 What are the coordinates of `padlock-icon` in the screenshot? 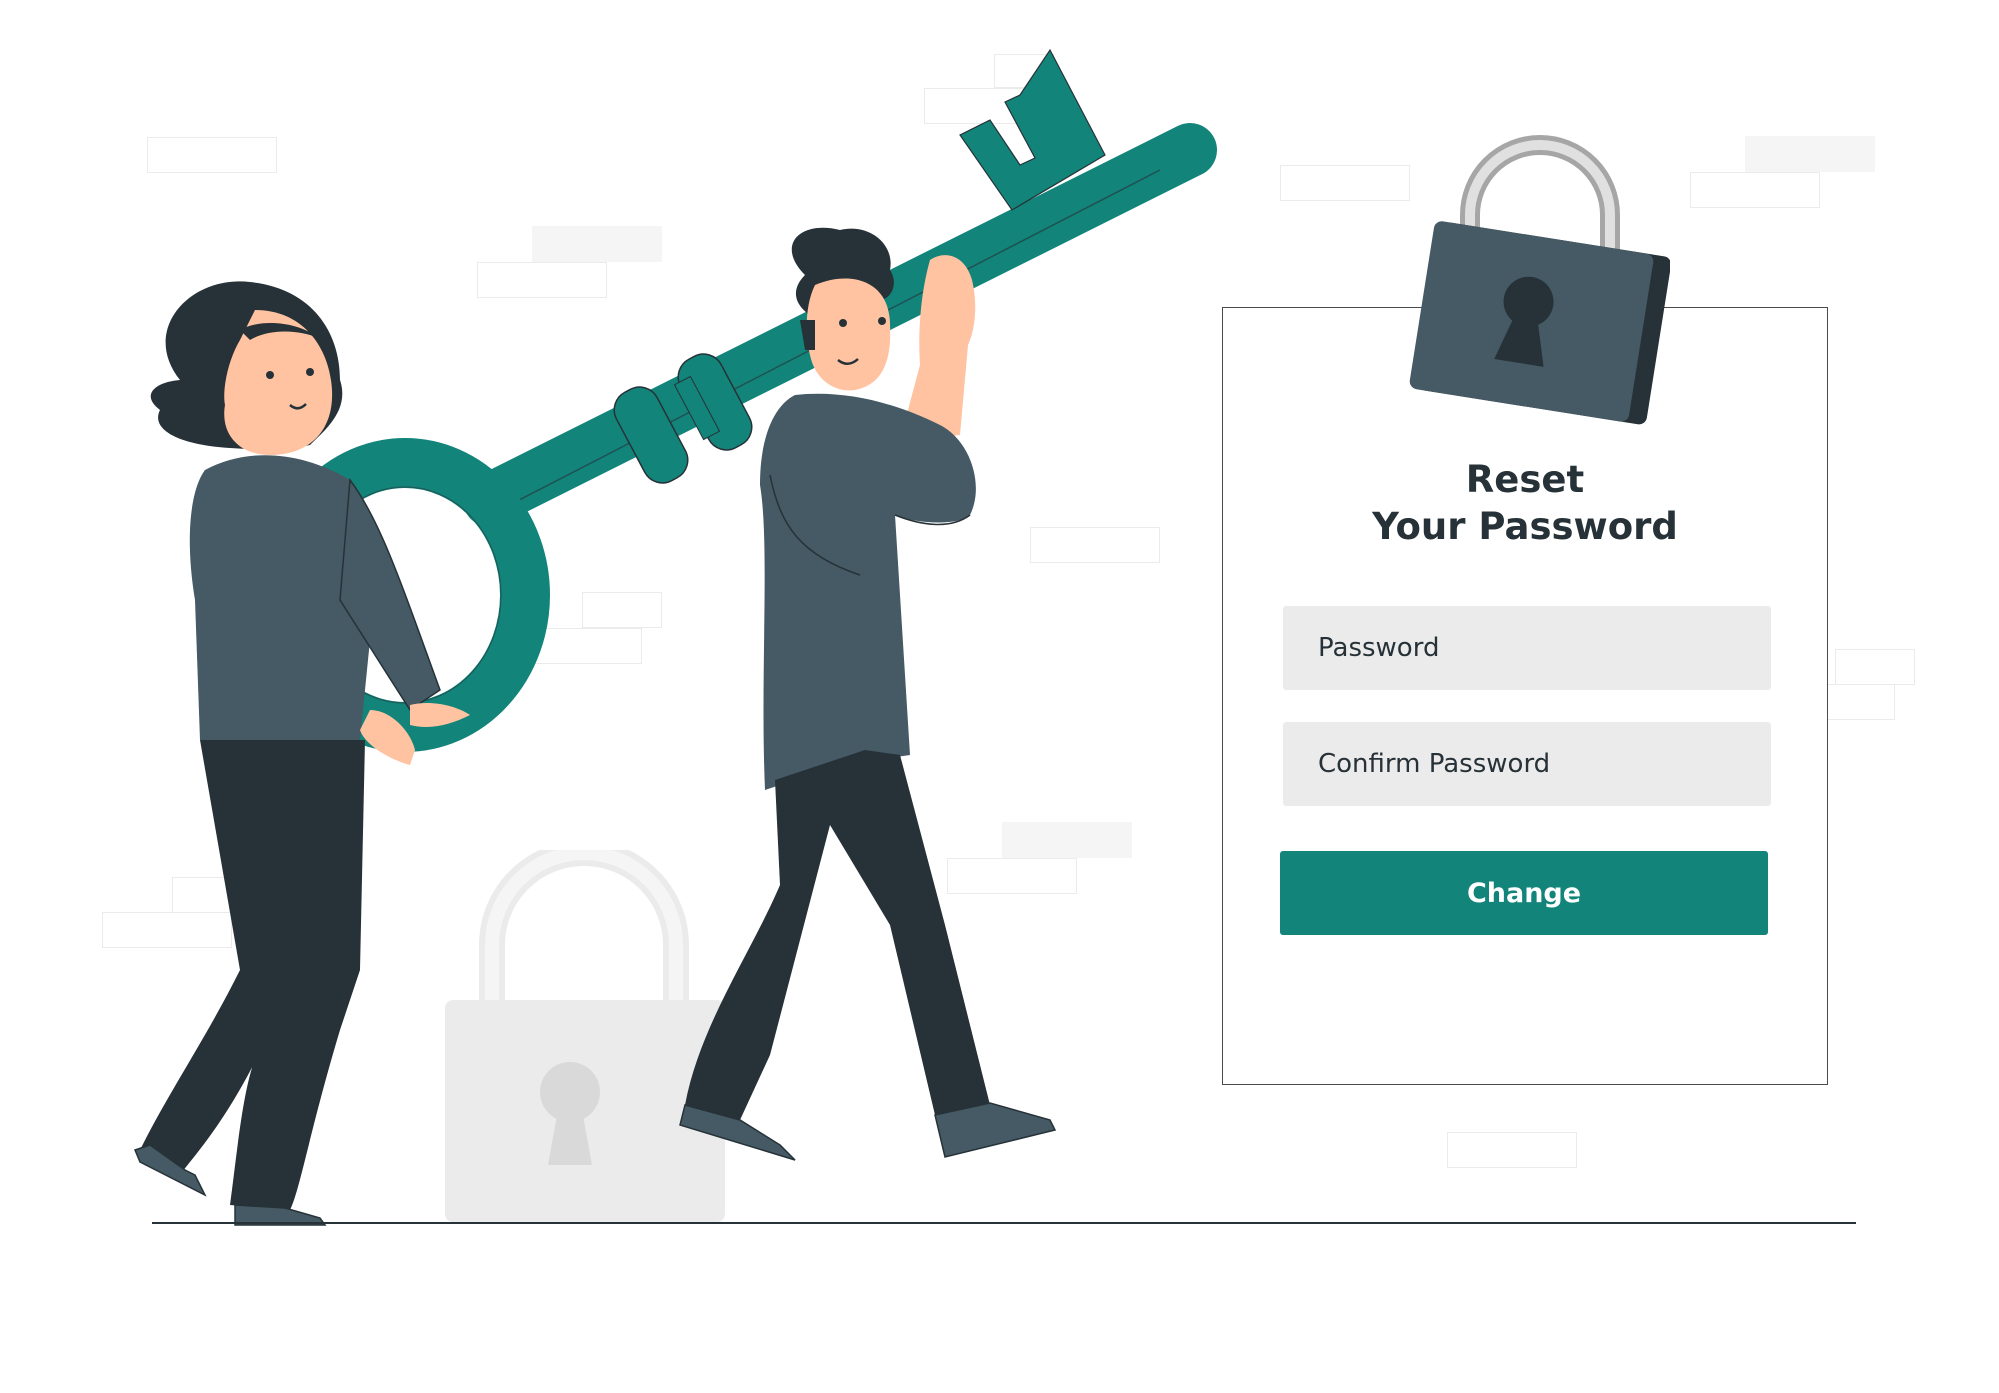 It's located at (1539, 280).